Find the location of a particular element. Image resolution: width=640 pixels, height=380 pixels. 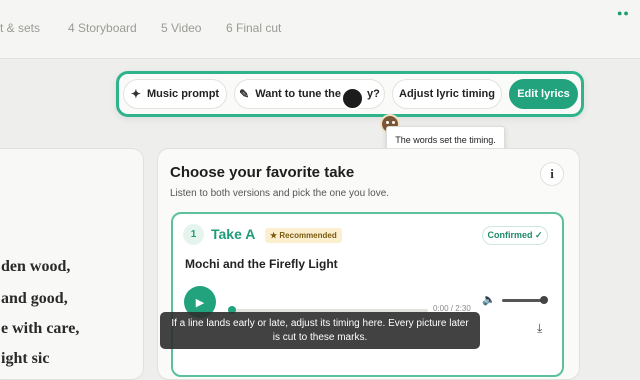

edit-lyrics-button: Edit lyrics is located at coordinates (543, 94).